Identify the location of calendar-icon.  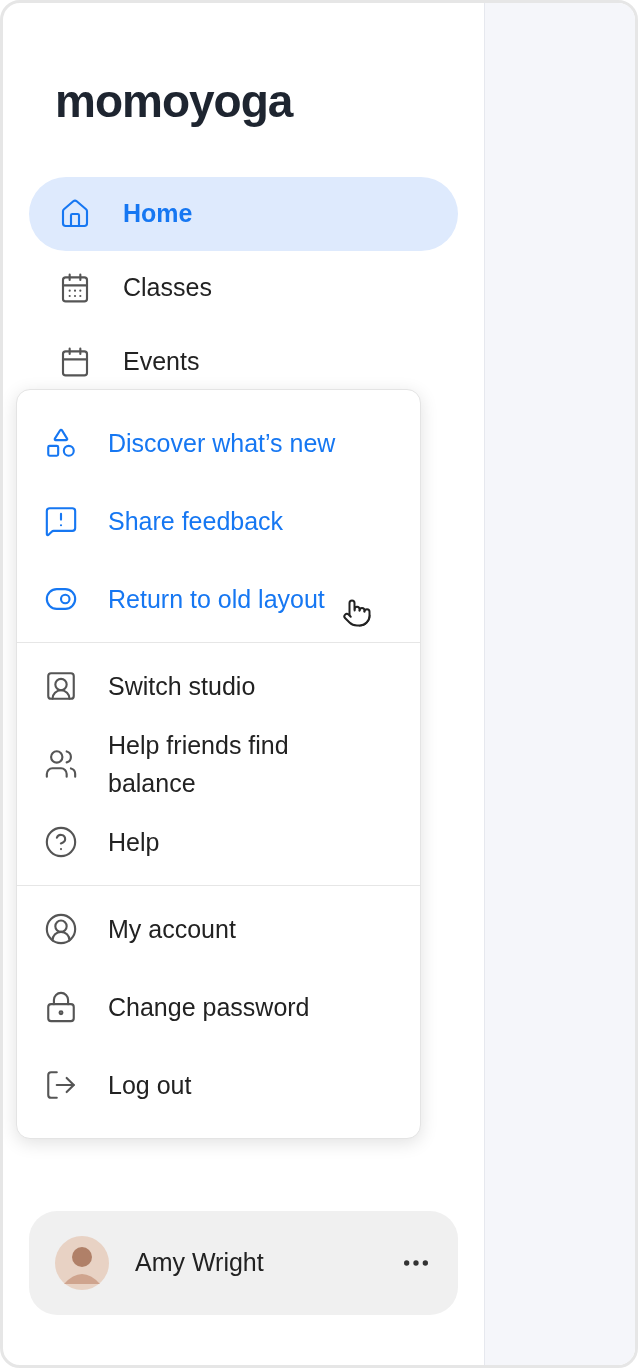
(75, 362).